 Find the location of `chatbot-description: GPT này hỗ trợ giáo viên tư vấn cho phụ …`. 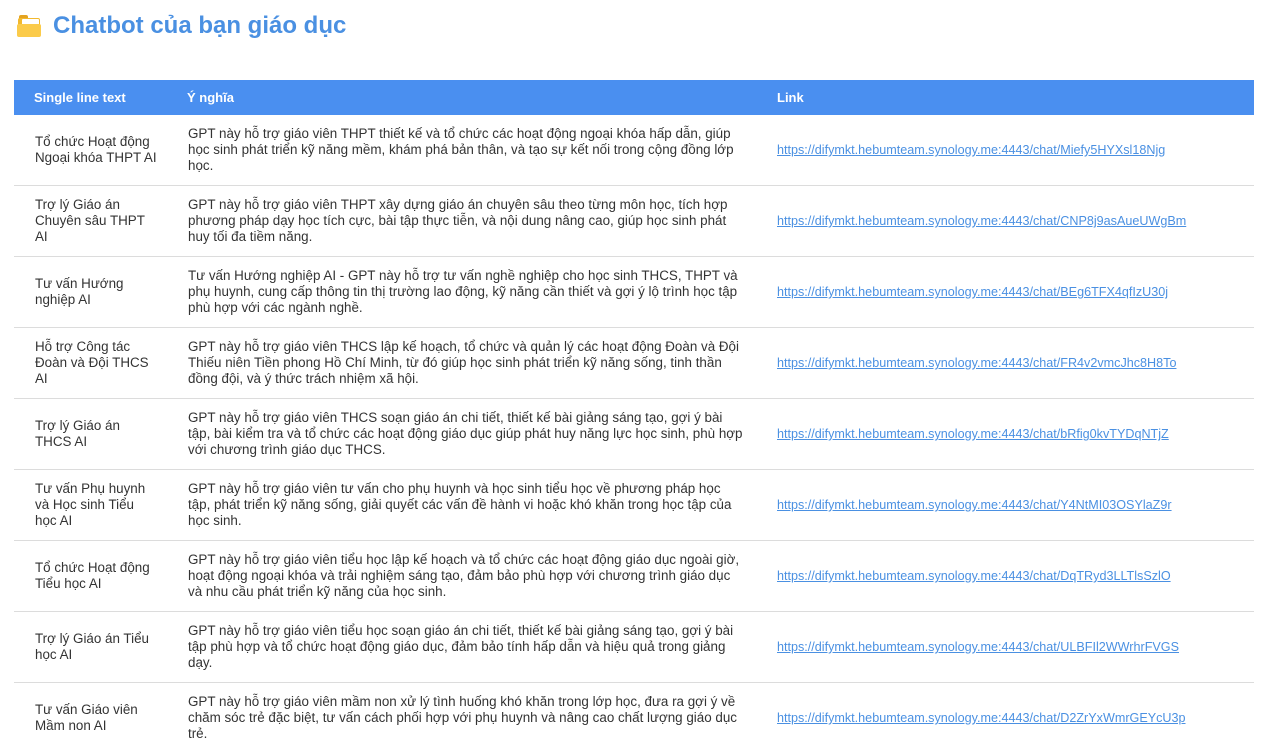

chatbot-description: GPT này hỗ trợ giáo viên tư vấn cho phụ … is located at coordinates (460, 504).